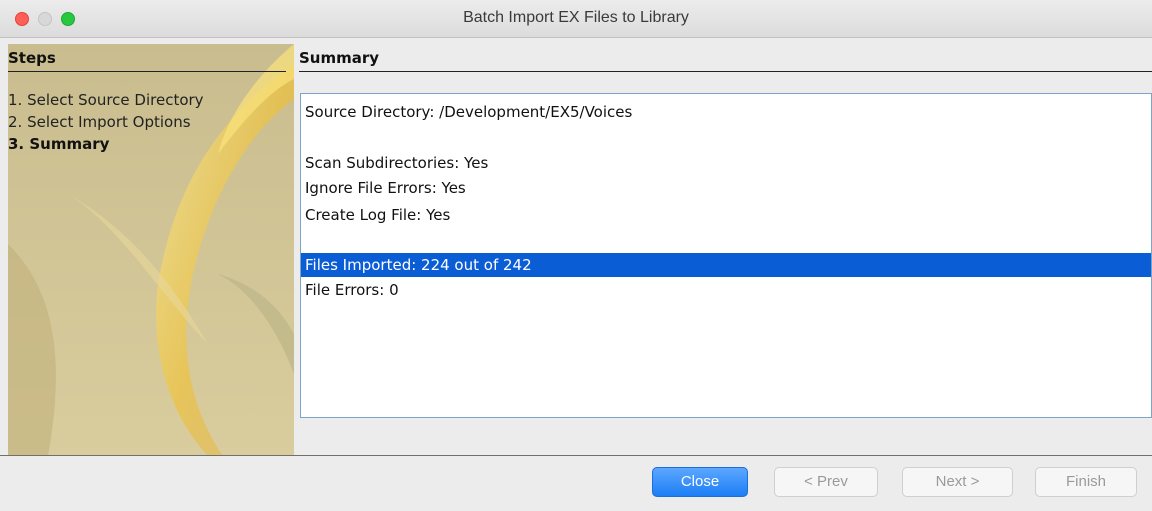 The image size is (1152, 511). What do you see at coordinates (1086, 482) in the screenshot?
I see `finish-button: Finish` at bounding box center [1086, 482].